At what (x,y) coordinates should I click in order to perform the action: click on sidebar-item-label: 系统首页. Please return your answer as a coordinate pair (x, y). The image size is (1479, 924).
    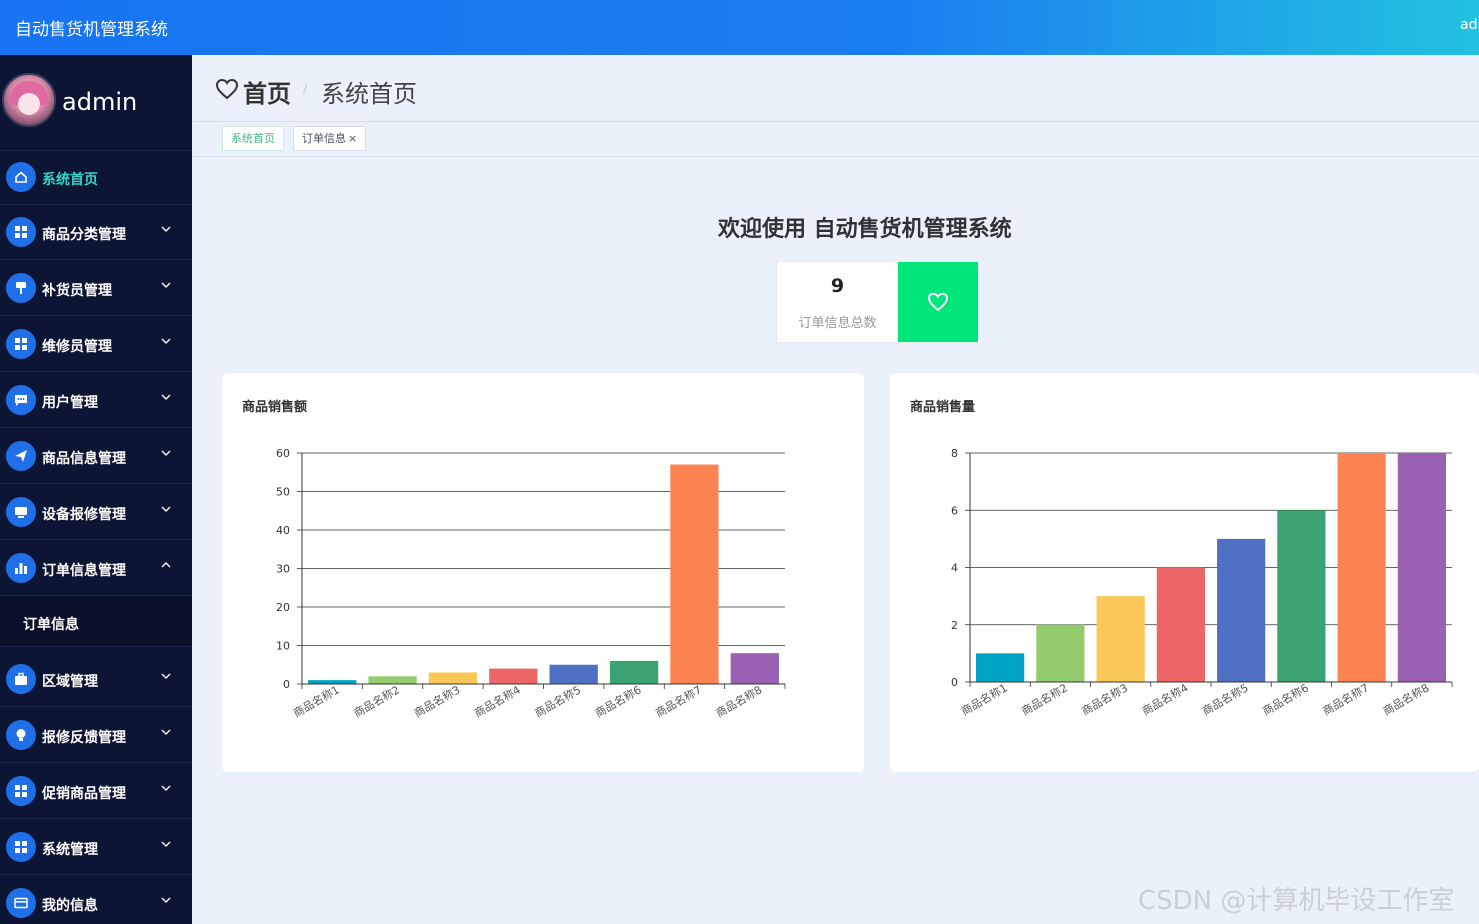
    Looking at the image, I should click on (70, 180).